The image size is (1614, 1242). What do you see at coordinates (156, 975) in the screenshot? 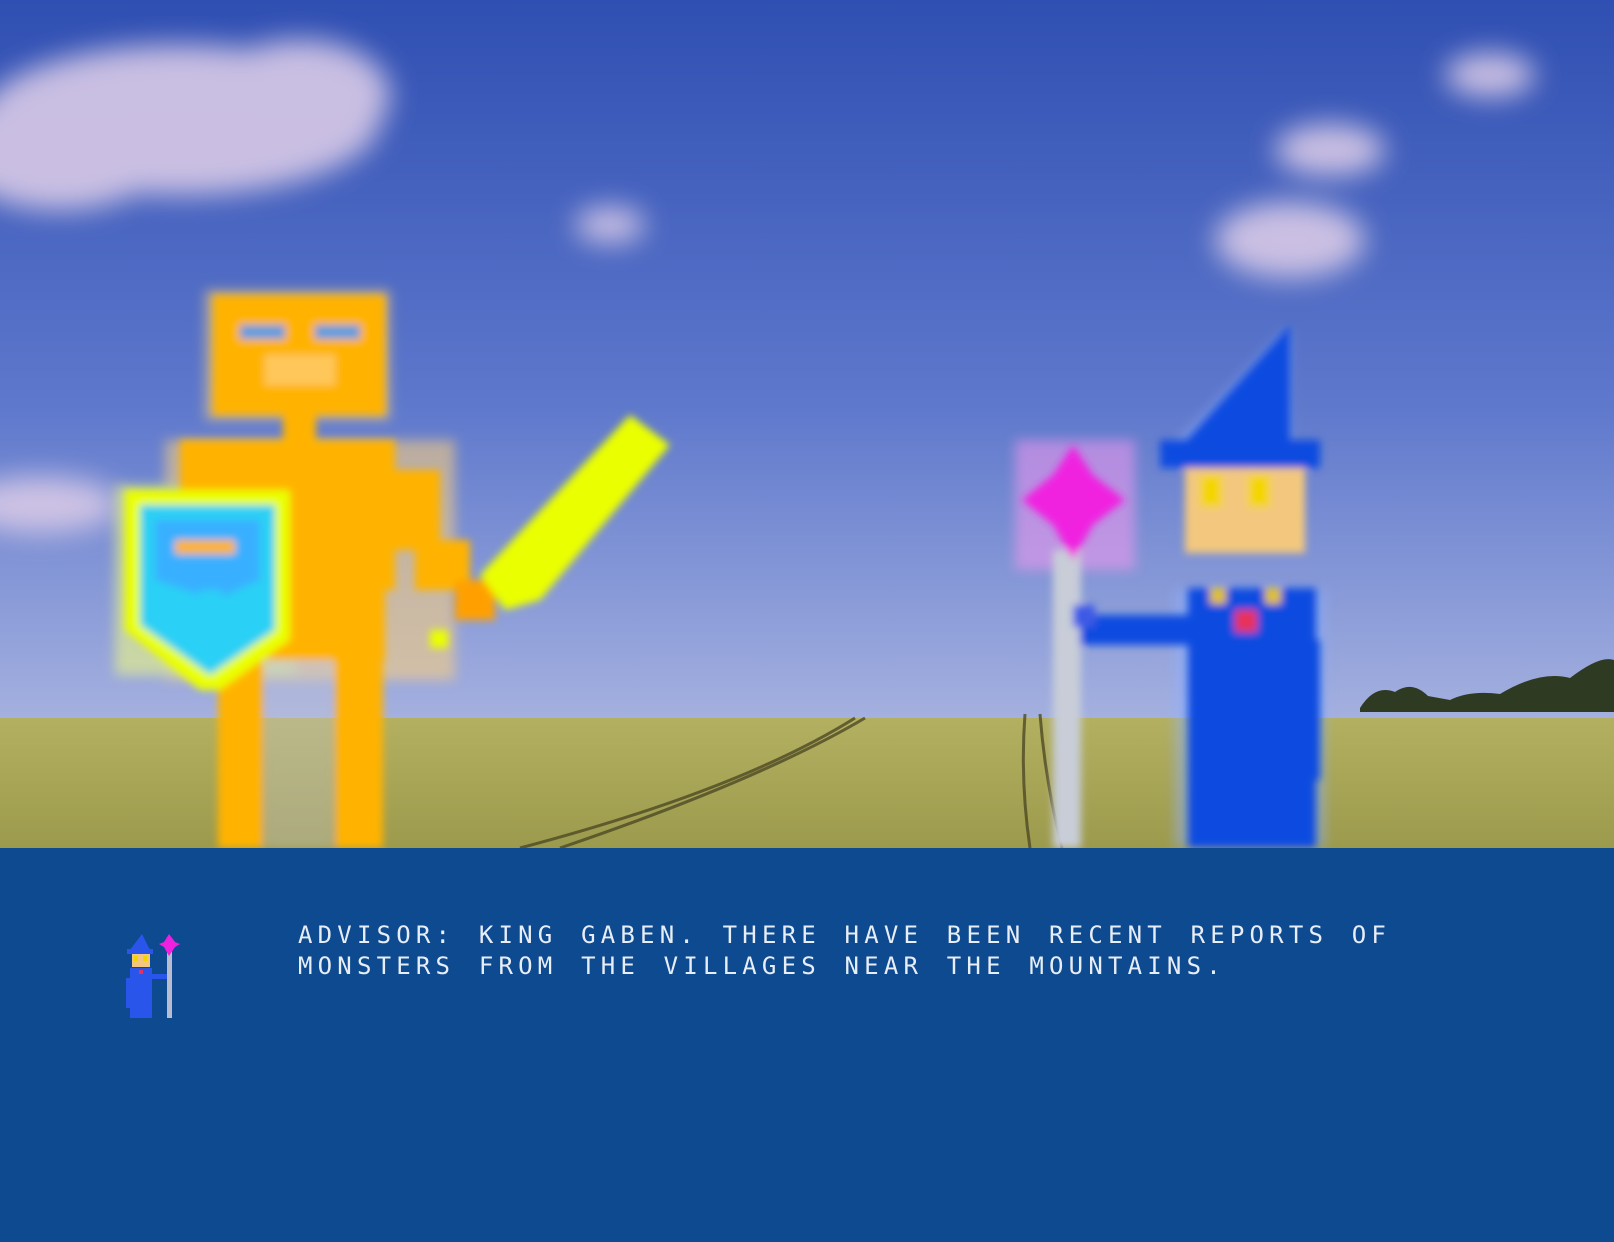
I see `wizard-portrait-icon` at bounding box center [156, 975].